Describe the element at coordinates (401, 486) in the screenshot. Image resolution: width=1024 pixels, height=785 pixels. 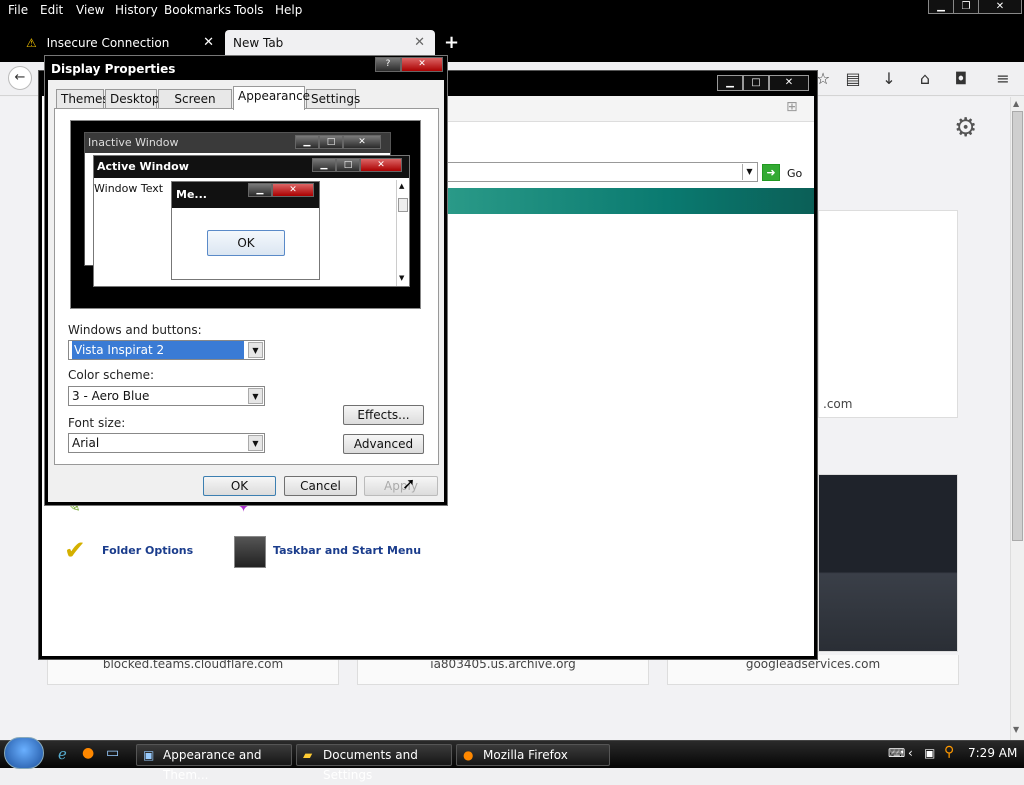
I see `apply-button: Apply` at that location.